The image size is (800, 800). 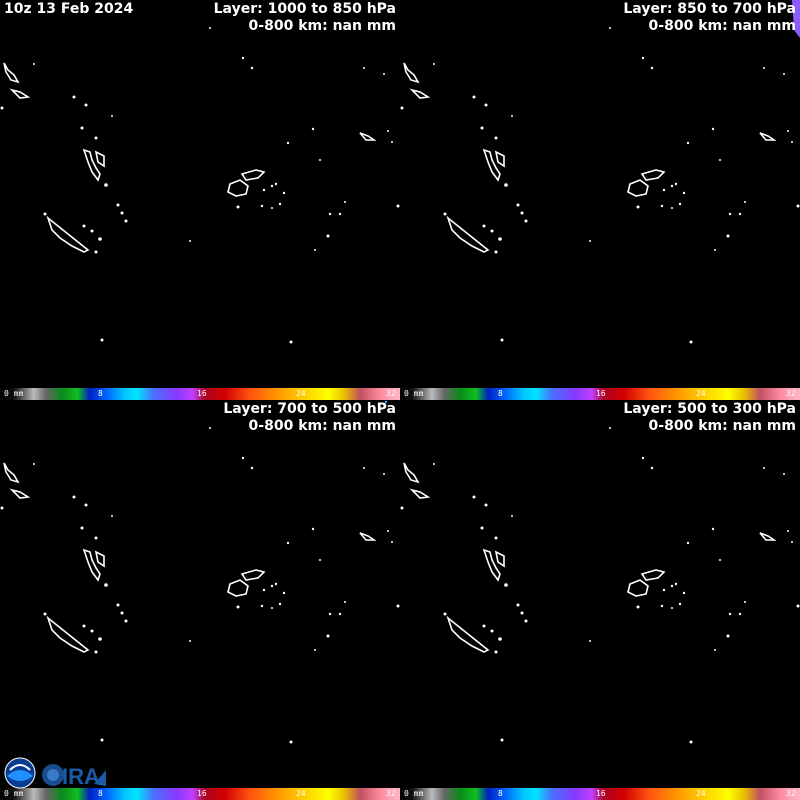 I want to click on agency-logos: IRA, so click(x=55, y=773).